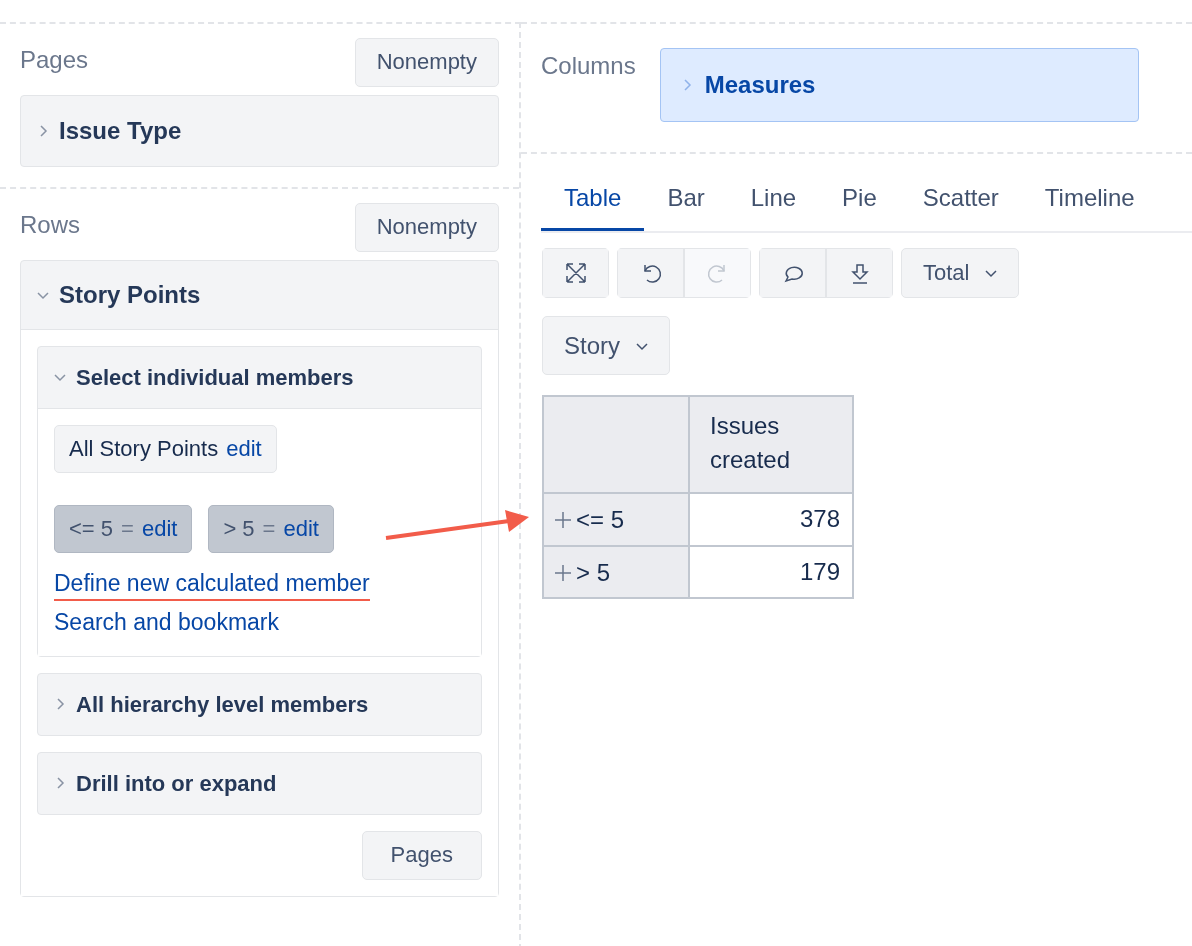  I want to click on calculated-member-chip: <= 5 = edit, so click(123, 529).